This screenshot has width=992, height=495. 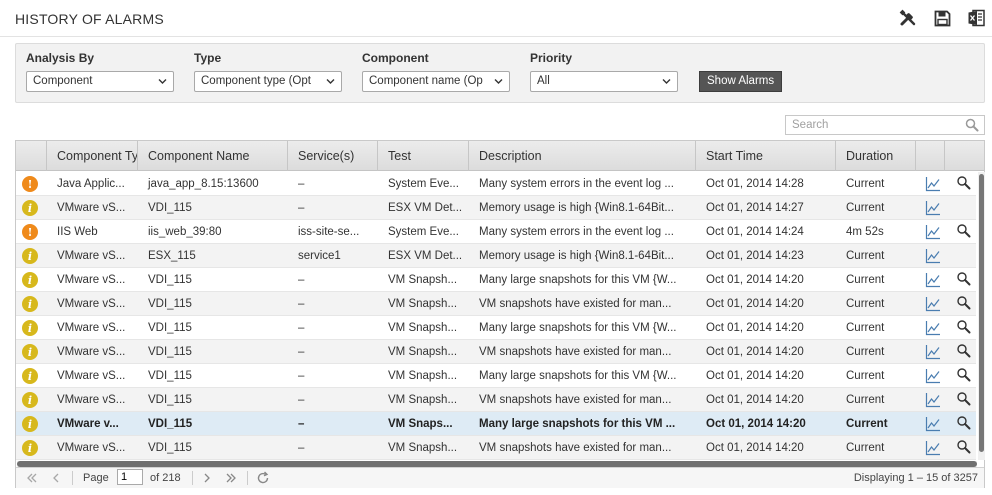 What do you see at coordinates (165, 478) in the screenshot?
I see `page-of-label: of 218` at bounding box center [165, 478].